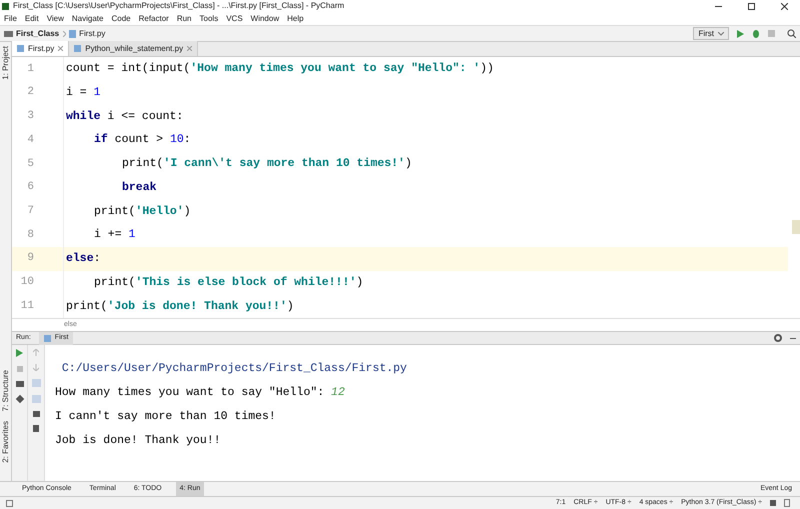 The height and width of the screenshot is (509, 800). What do you see at coordinates (30, 188) in the screenshot?
I see `line-number: 6` at bounding box center [30, 188].